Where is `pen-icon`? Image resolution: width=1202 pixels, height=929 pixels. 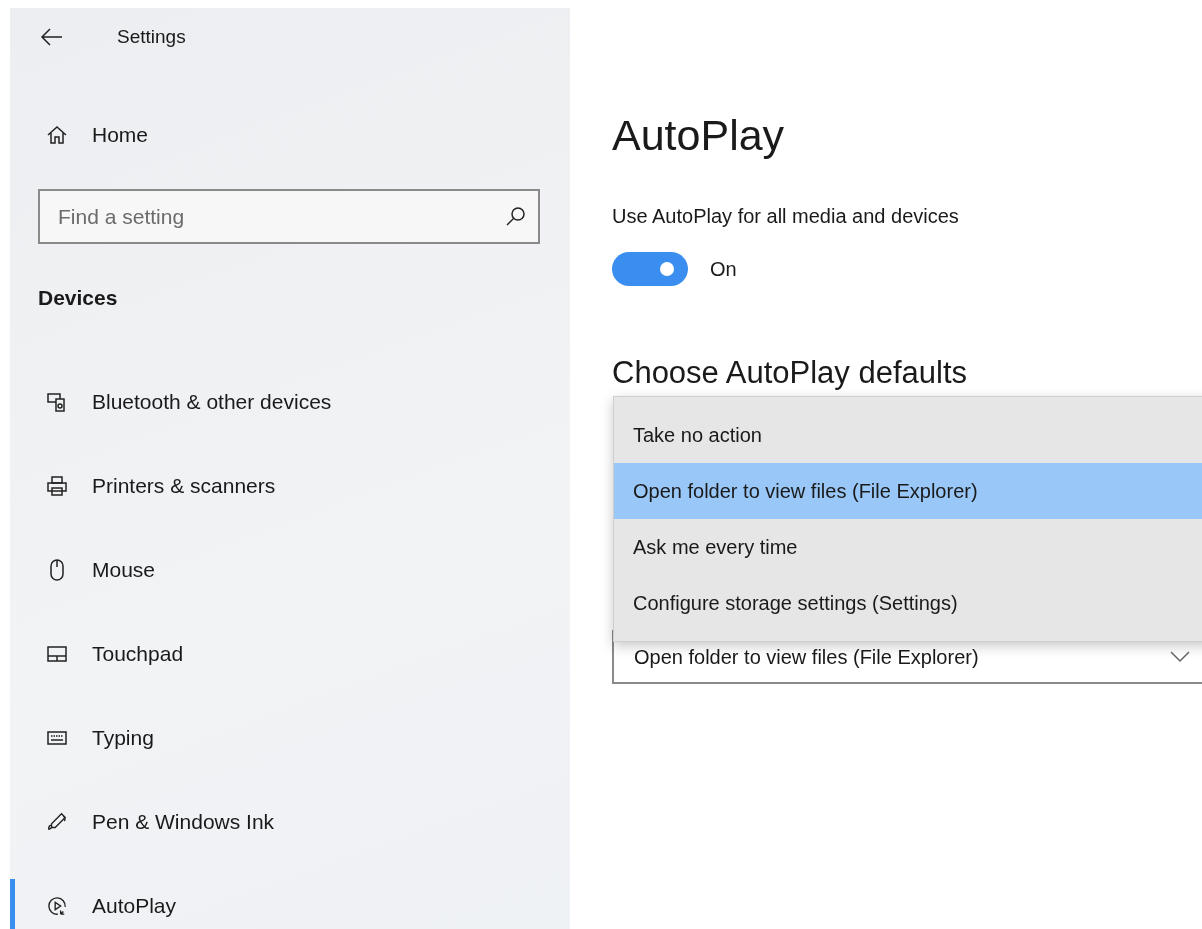
pen-icon is located at coordinates (57, 822).